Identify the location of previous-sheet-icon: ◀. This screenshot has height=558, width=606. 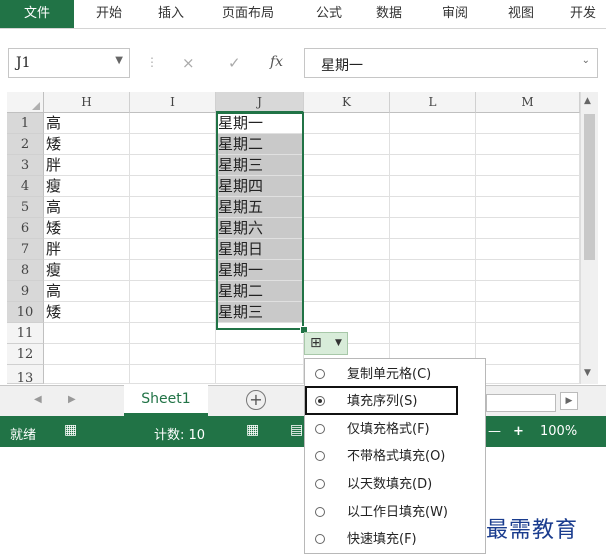
(38, 399).